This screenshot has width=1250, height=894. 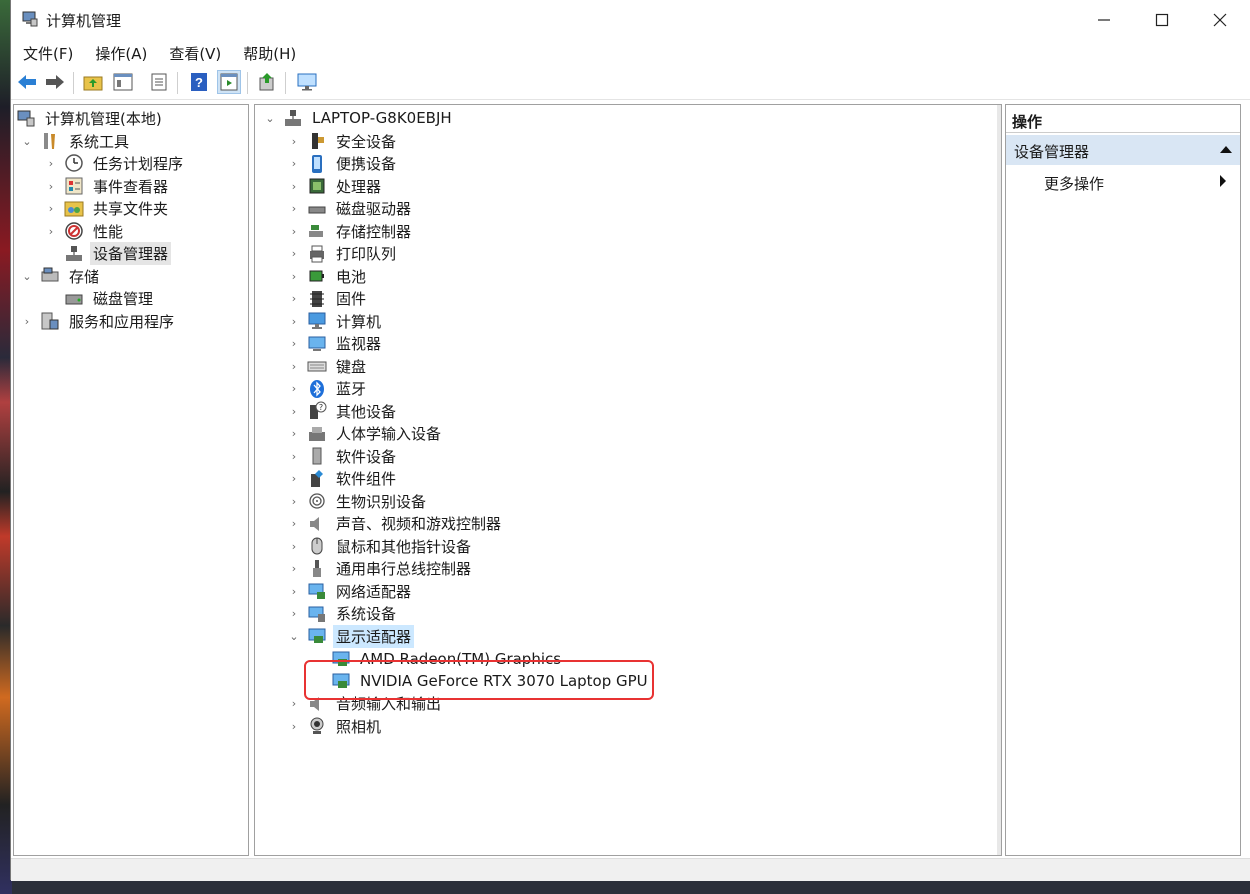 What do you see at coordinates (350, 231) in the screenshot?
I see `device-category-item: › 存储控制器` at bounding box center [350, 231].